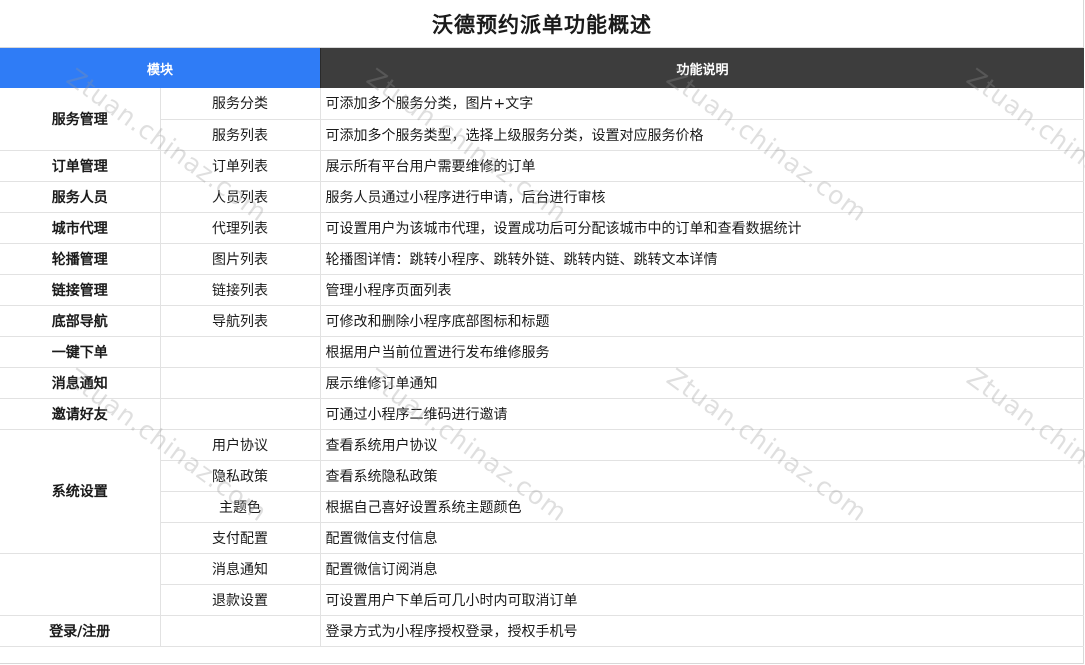 The width and height of the screenshot is (1085, 665). What do you see at coordinates (80, 197) in the screenshot?
I see `module-cell: 服务人员` at bounding box center [80, 197].